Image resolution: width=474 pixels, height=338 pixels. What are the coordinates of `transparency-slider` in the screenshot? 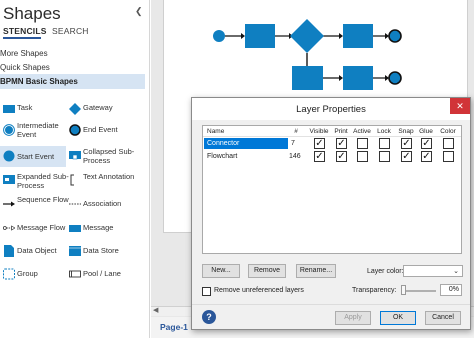 It's located at (420, 291).